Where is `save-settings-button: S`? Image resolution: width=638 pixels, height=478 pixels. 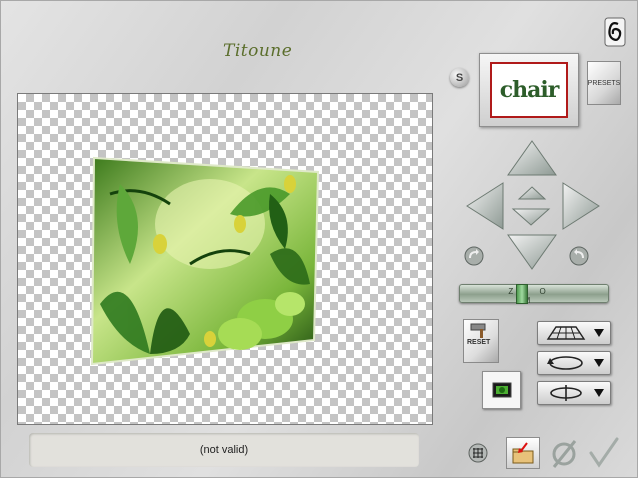 save-settings-button: S is located at coordinates (459, 77).